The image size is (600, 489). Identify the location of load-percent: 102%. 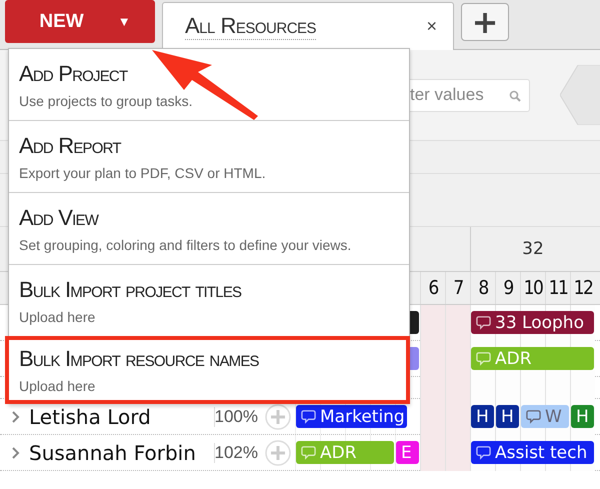
(237, 452).